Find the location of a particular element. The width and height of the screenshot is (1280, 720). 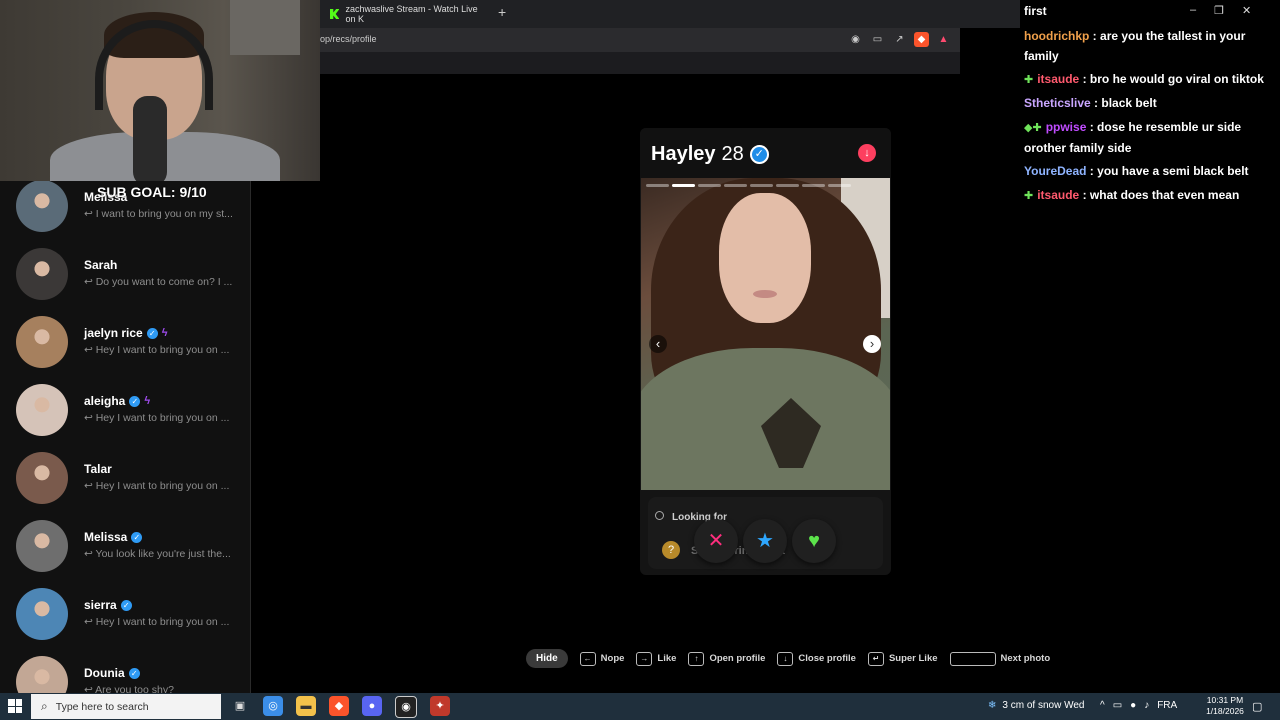

hide-hints-button: Hide is located at coordinates (547, 658).